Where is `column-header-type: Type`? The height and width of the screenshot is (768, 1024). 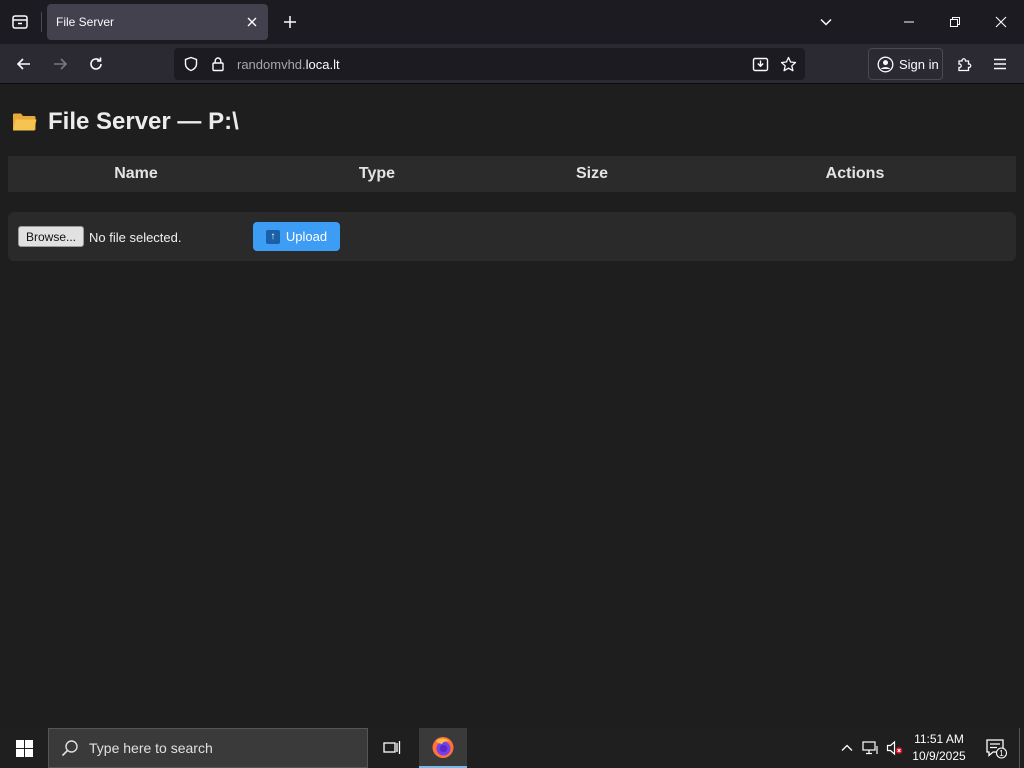 column-header-type: Type is located at coordinates (377, 174).